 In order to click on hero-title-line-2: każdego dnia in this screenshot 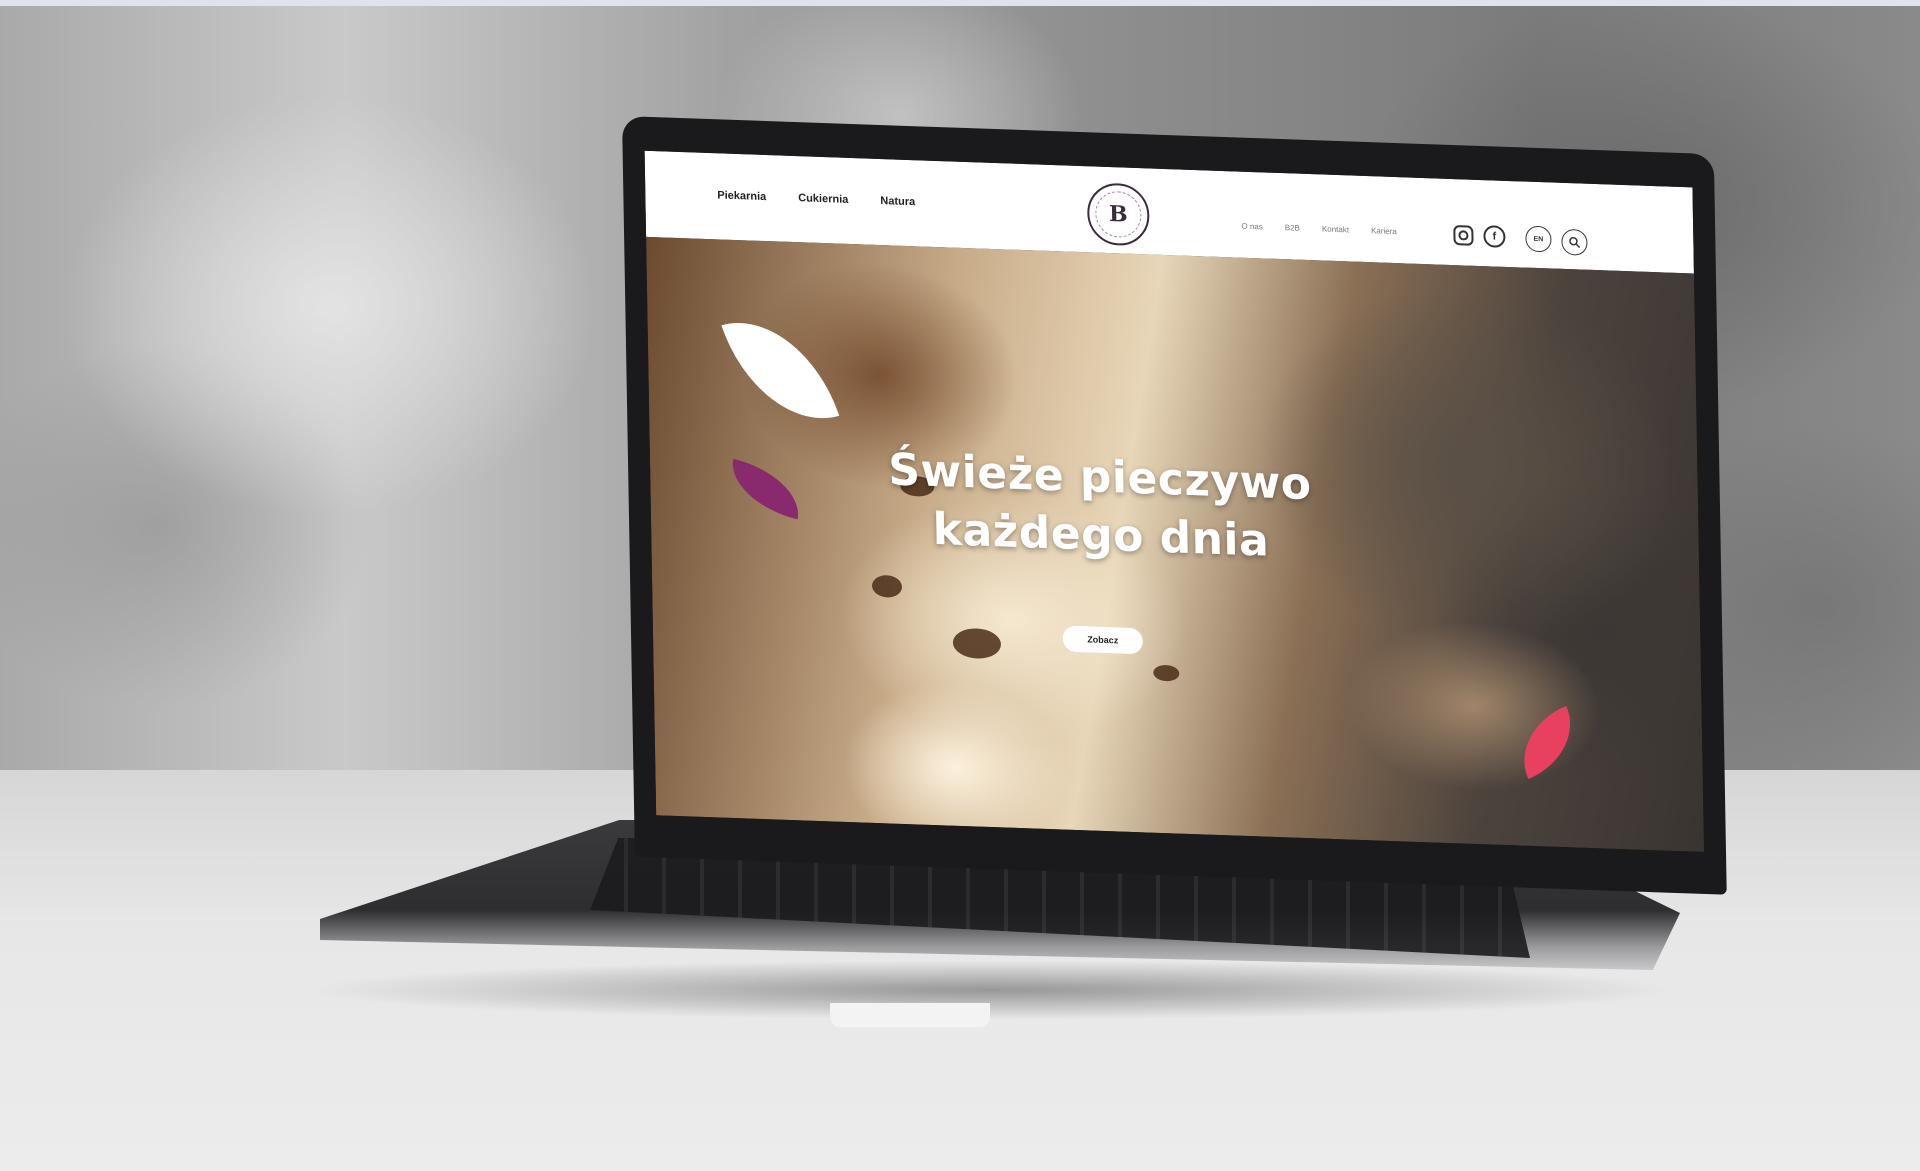, I will do `click(1101, 535)`.